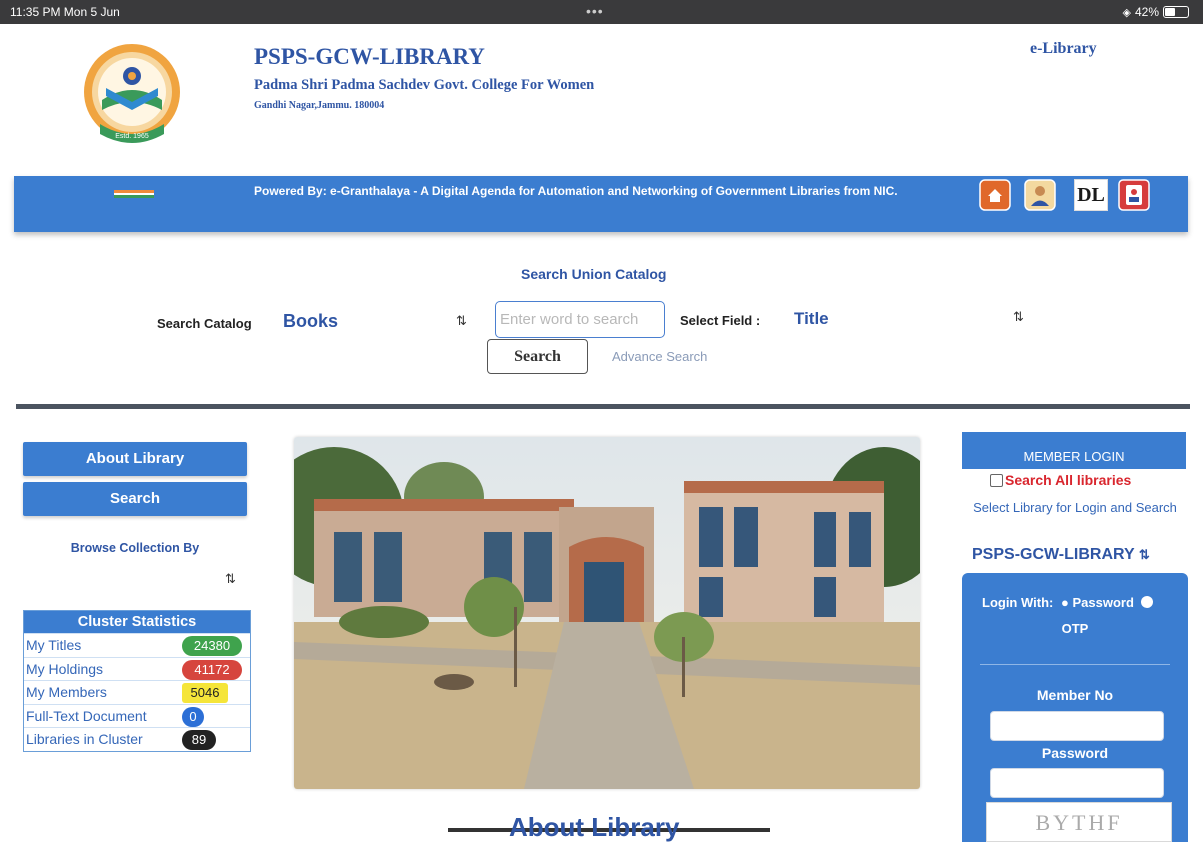  I want to click on login-divider, so click(1075, 664).